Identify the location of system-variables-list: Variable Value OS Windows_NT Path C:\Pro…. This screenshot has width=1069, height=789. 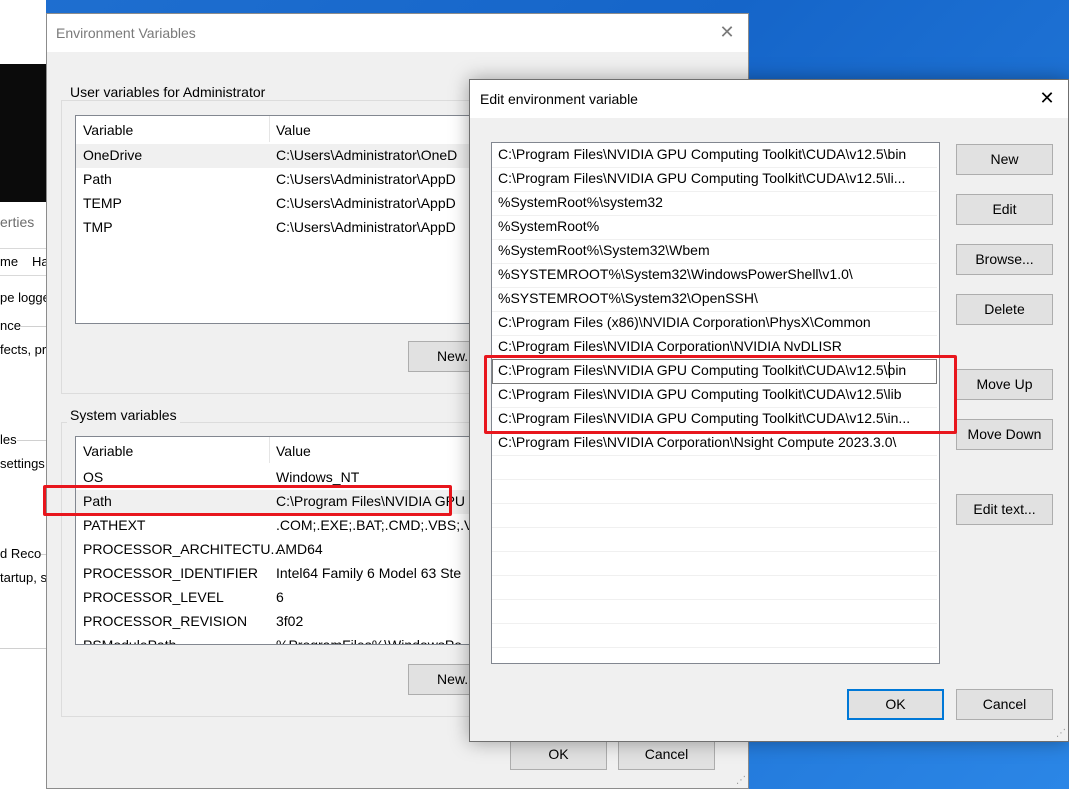
(296, 540).